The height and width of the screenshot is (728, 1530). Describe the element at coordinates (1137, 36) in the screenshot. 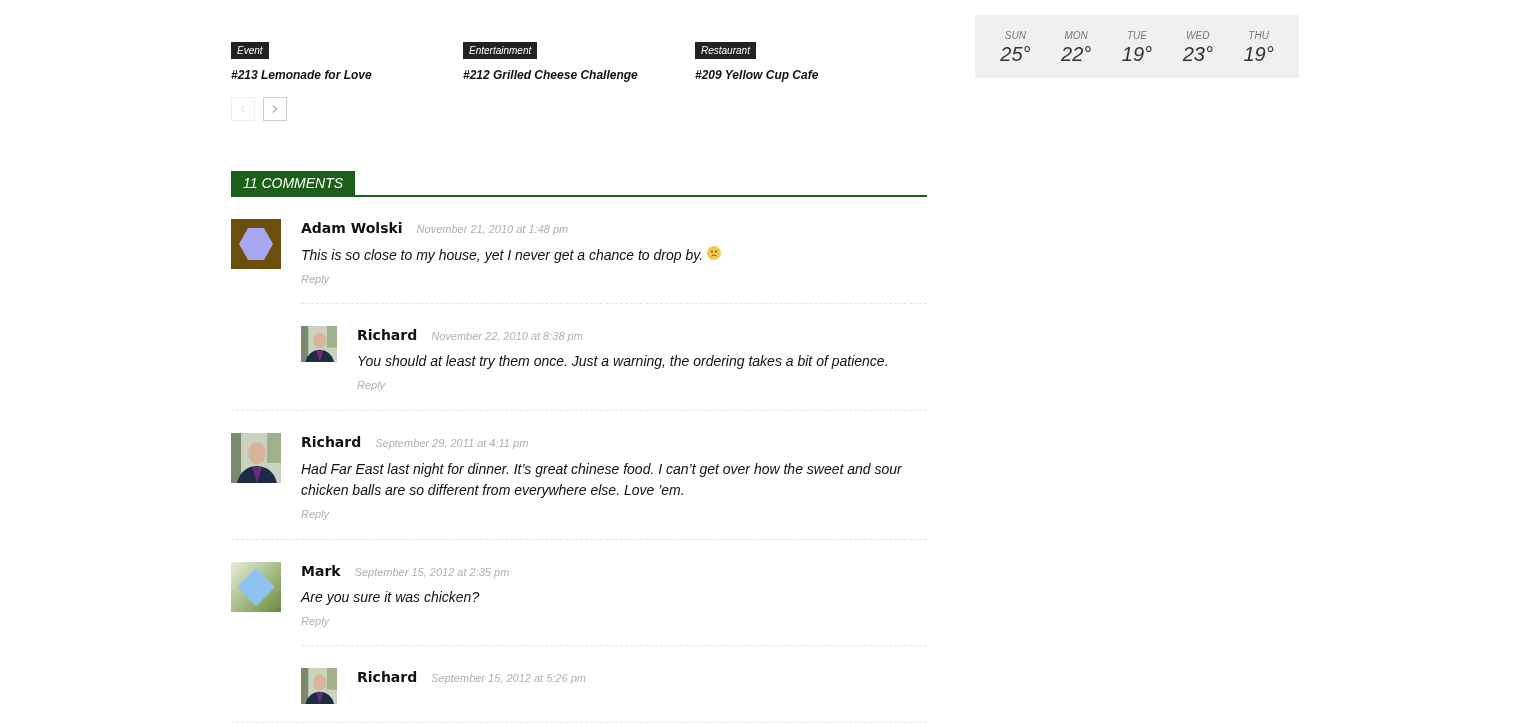

I see `forecast-day: TUE` at that location.